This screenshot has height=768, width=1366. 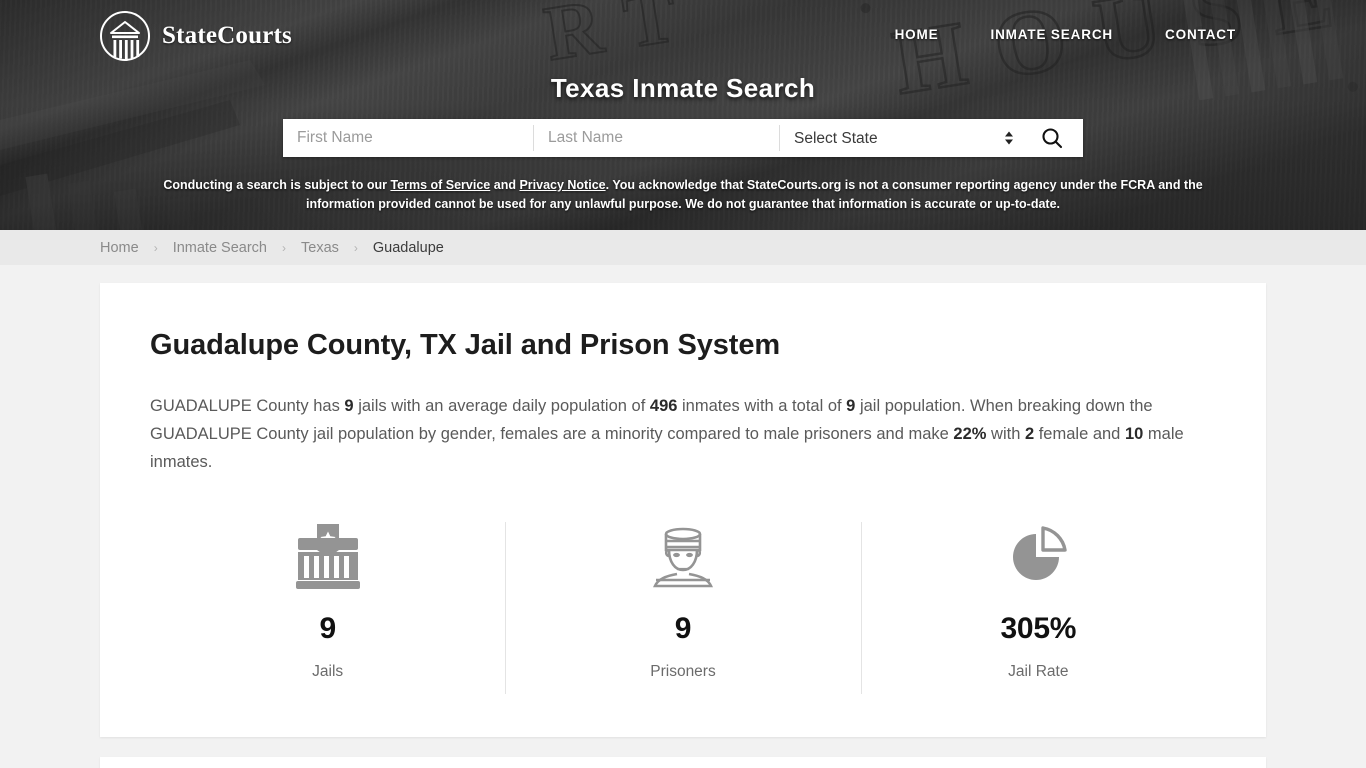 What do you see at coordinates (125, 36) in the screenshot?
I see `courthouse-seal-icon` at bounding box center [125, 36].